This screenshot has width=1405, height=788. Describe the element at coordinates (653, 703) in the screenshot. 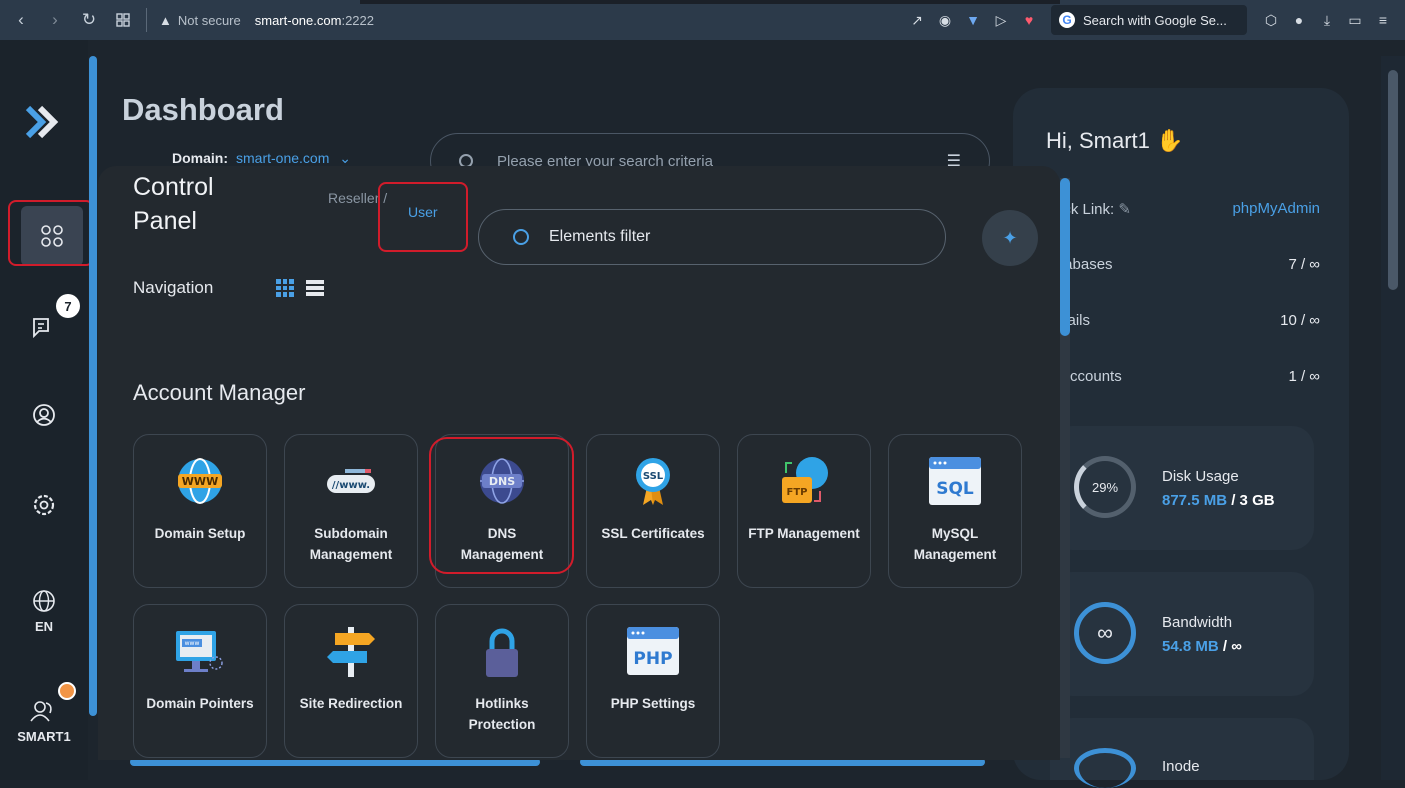

I see `tile-label: PHP Settings` at that location.